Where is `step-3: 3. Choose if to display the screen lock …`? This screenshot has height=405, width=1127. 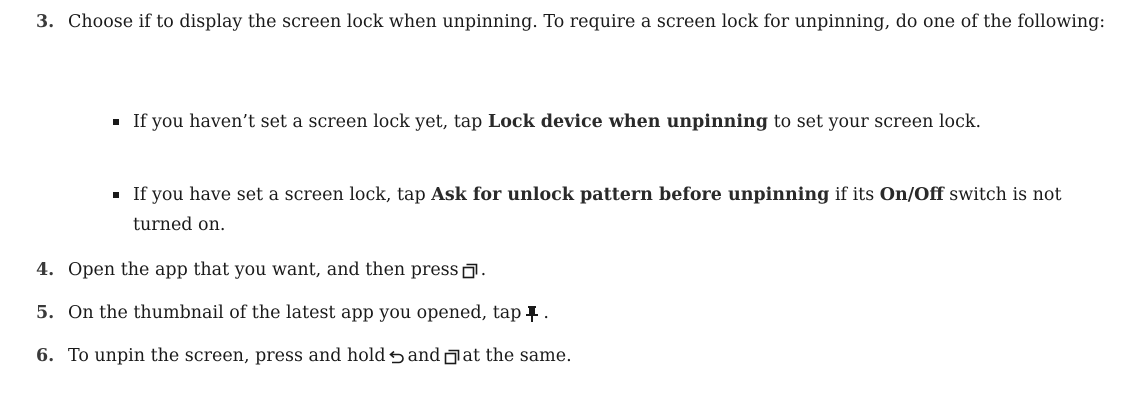
step-3: 3. Choose if to display the screen lock … is located at coordinates (571, 22).